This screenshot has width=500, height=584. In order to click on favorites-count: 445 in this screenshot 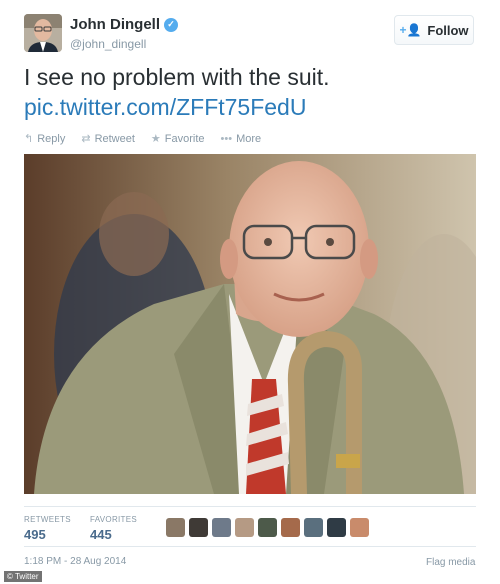, I will do `click(101, 534)`.